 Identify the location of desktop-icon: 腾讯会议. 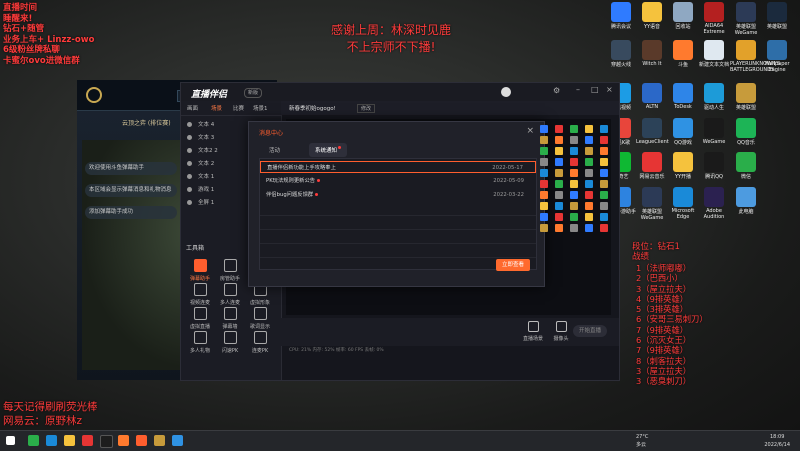
(621, 16).